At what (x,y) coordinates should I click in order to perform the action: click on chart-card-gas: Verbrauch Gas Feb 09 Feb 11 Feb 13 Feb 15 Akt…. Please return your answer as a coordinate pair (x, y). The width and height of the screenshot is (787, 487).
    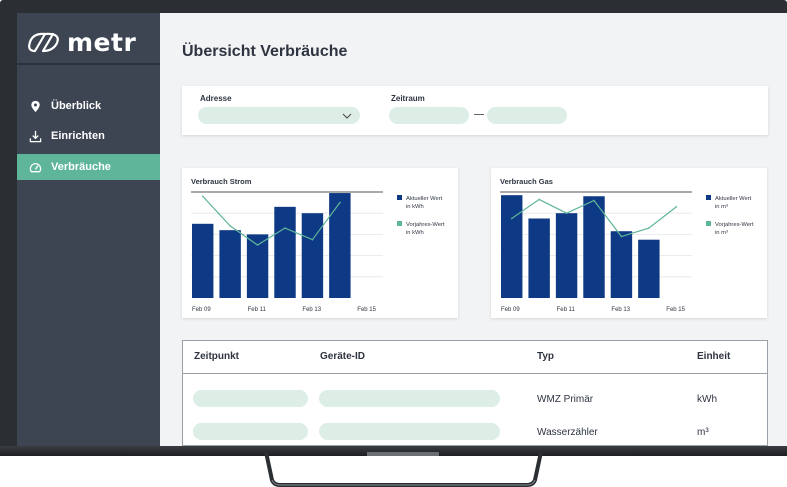
    Looking at the image, I should click on (629, 243).